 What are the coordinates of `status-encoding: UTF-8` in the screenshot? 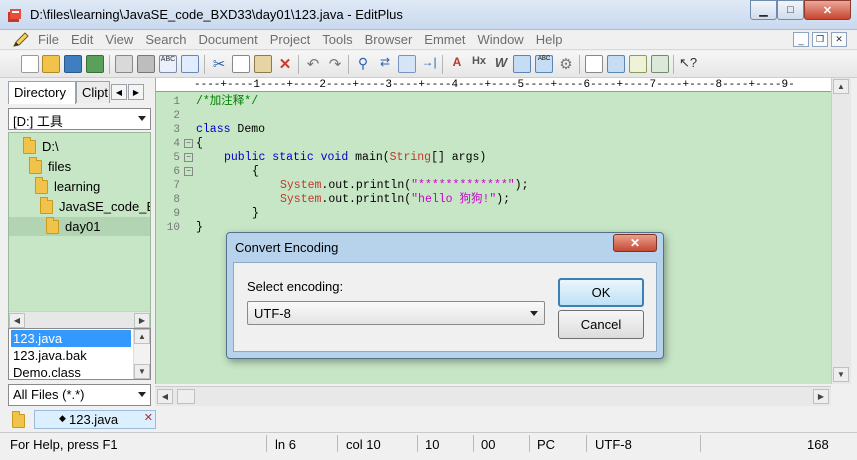 It's located at (613, 444).